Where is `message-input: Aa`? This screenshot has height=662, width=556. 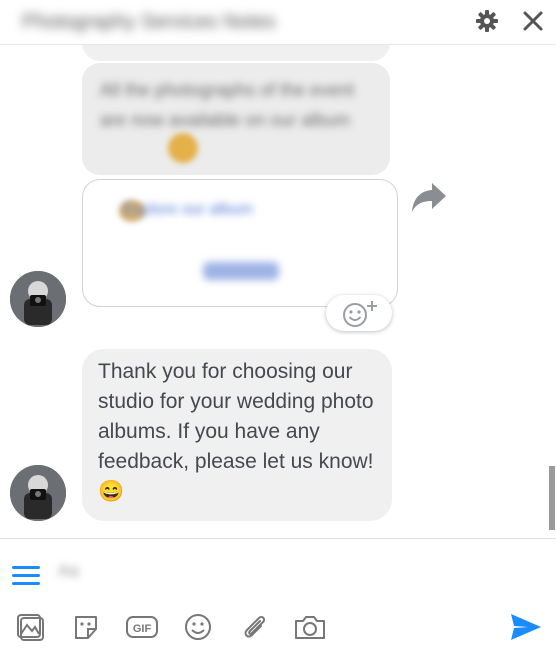
message-input: Aa is located at coordinates (68, 571).